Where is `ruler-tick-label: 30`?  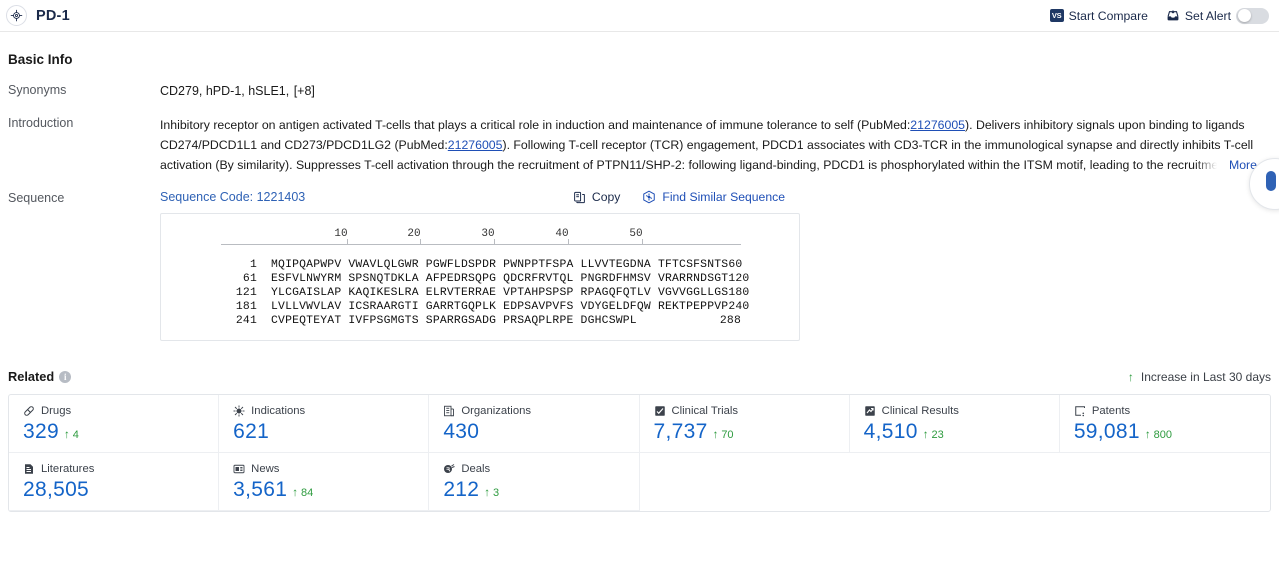
ruler-tick-label: 30 is located at coordinates (488, 234).